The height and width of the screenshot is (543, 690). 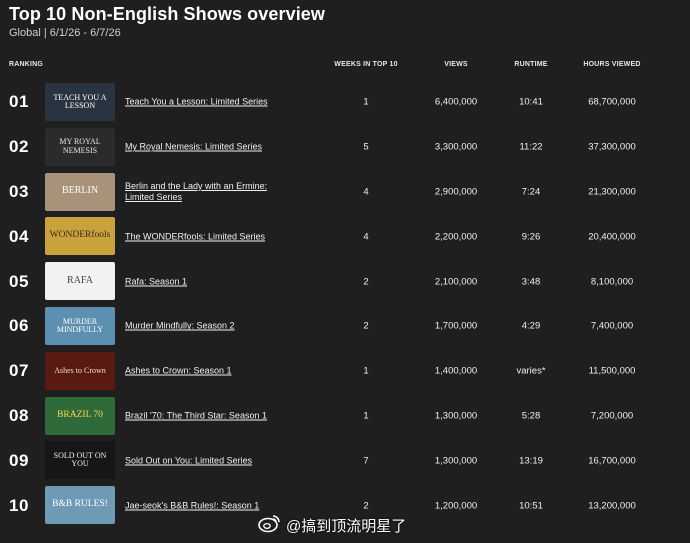 I want to click on views-cell: 2,100,000, so click(x=456, y=282).